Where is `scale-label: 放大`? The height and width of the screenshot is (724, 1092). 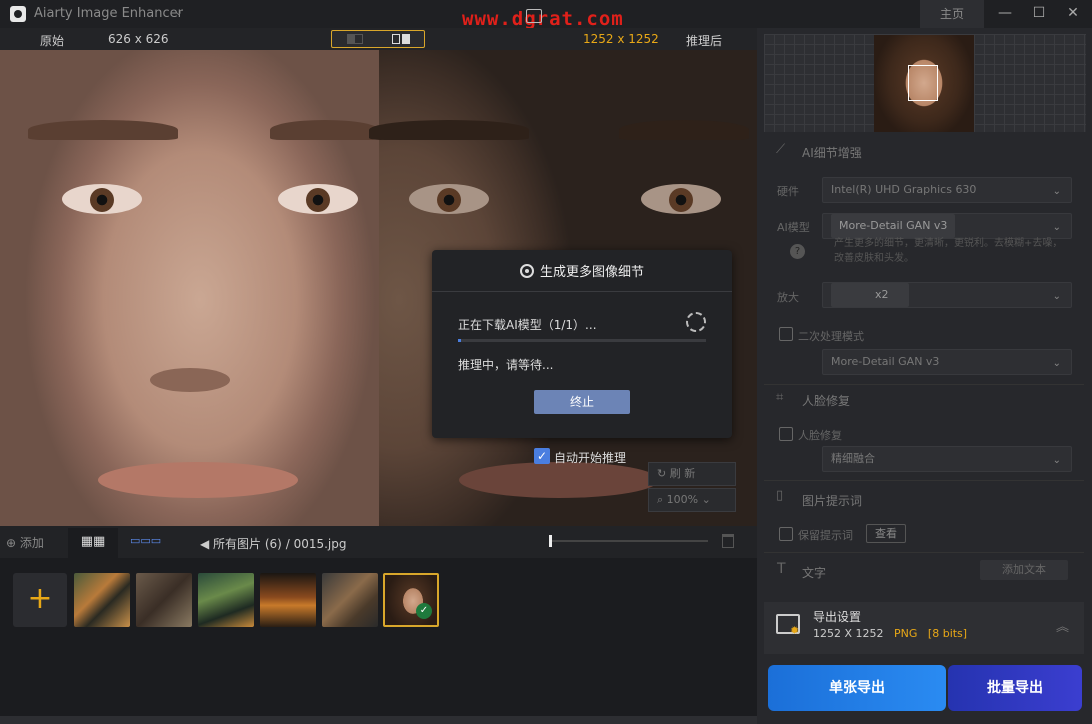
scale-label: 放大 is located at coordinates (788, 297).